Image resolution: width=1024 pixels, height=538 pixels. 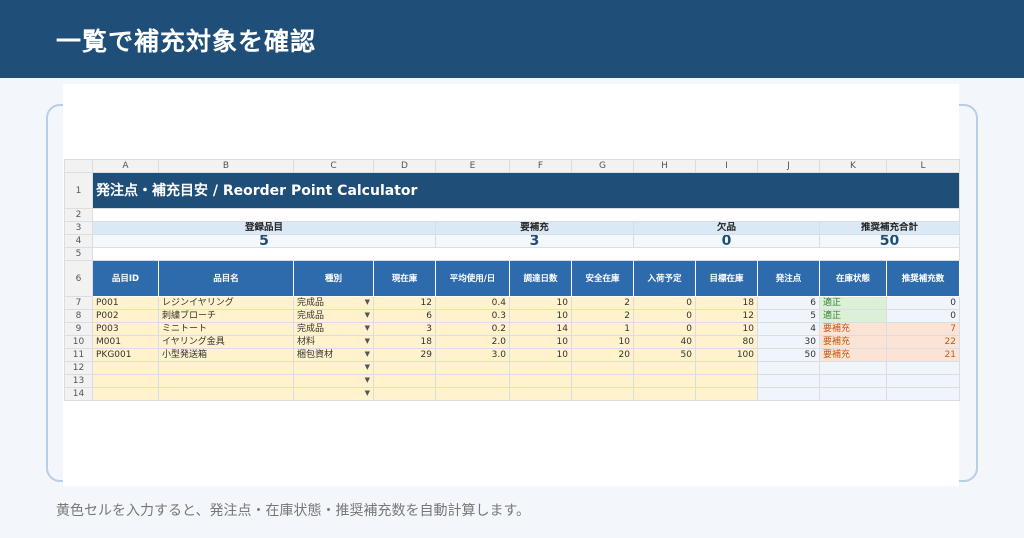 What do you see at coordinates (264, 241) in the screenshot?
I see `kpi-value-registered: 5` at bounding box center [264, 241].